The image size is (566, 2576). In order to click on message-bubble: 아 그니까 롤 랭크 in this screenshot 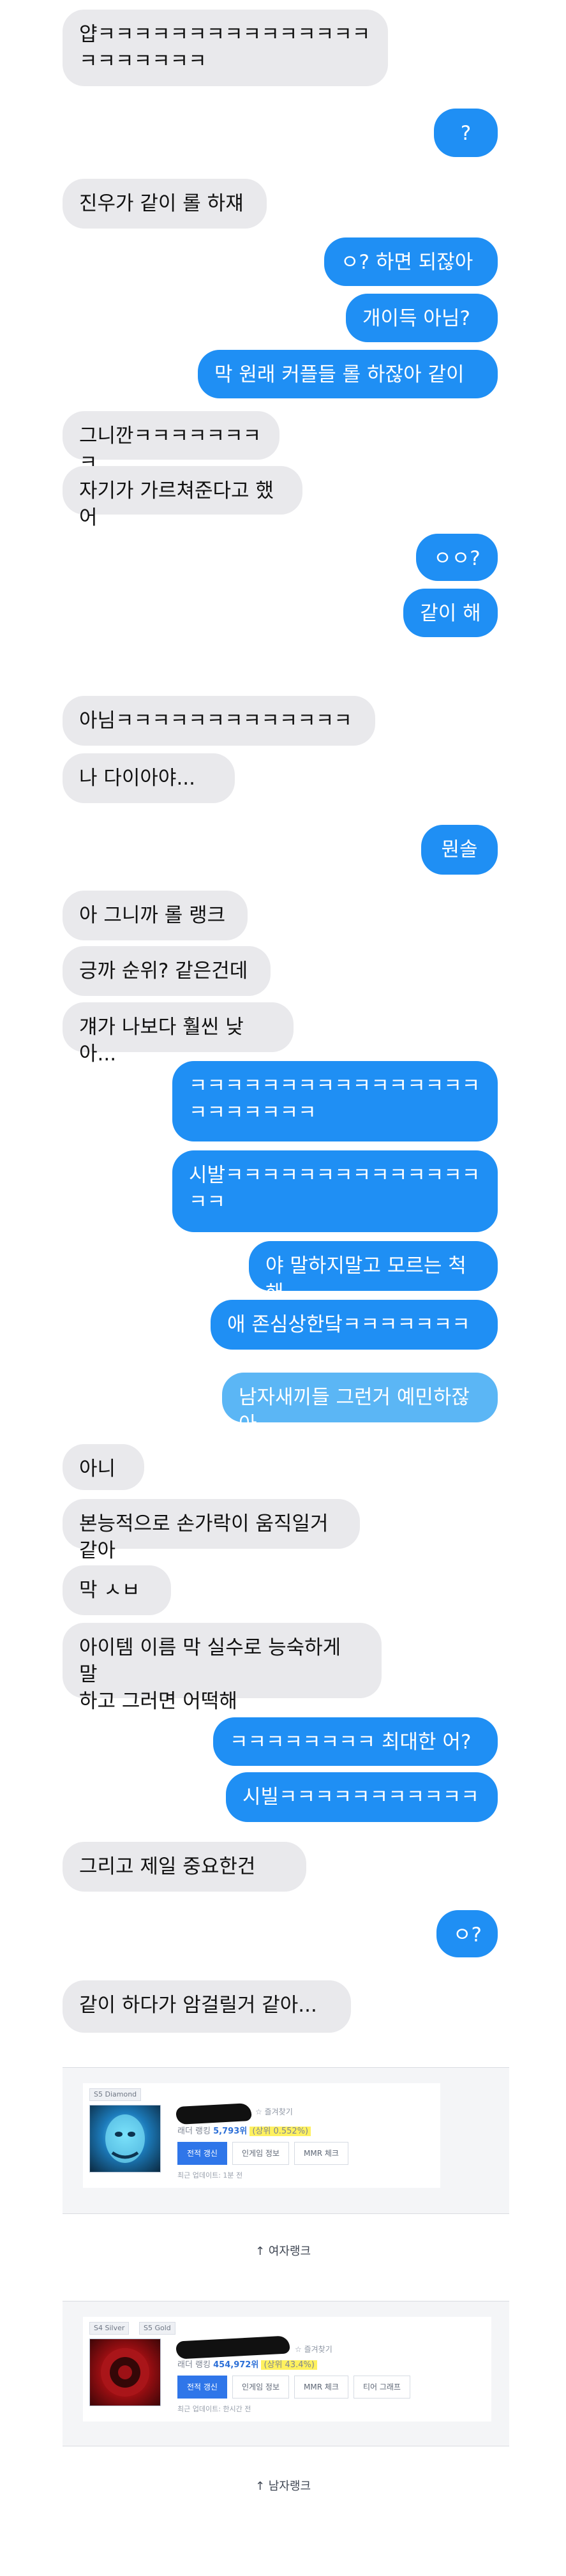, I will do `click(155, 915)`.